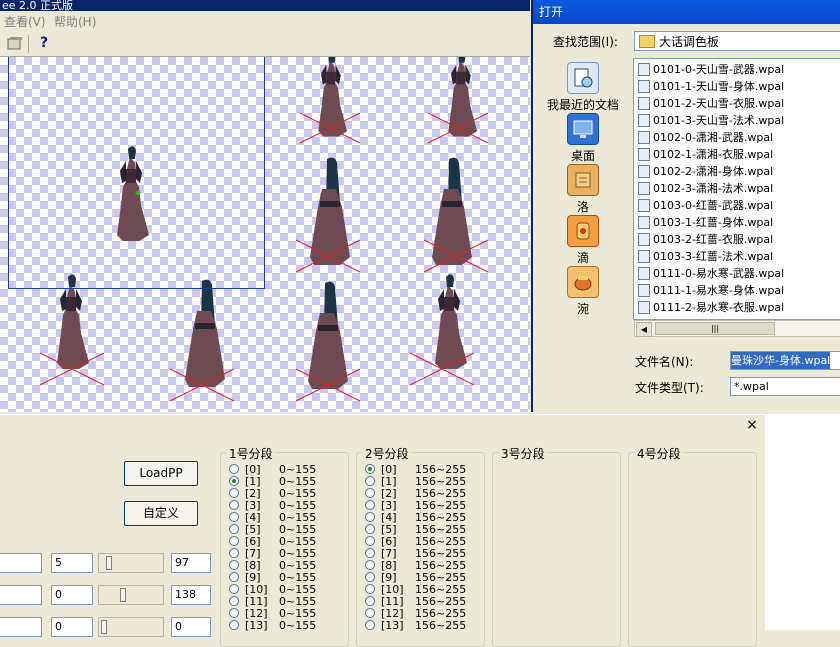 The image size is (840, 647). Describe the element at coordinates (191, 595) in the screenshot. I see `value-b-field: 138` at that location.